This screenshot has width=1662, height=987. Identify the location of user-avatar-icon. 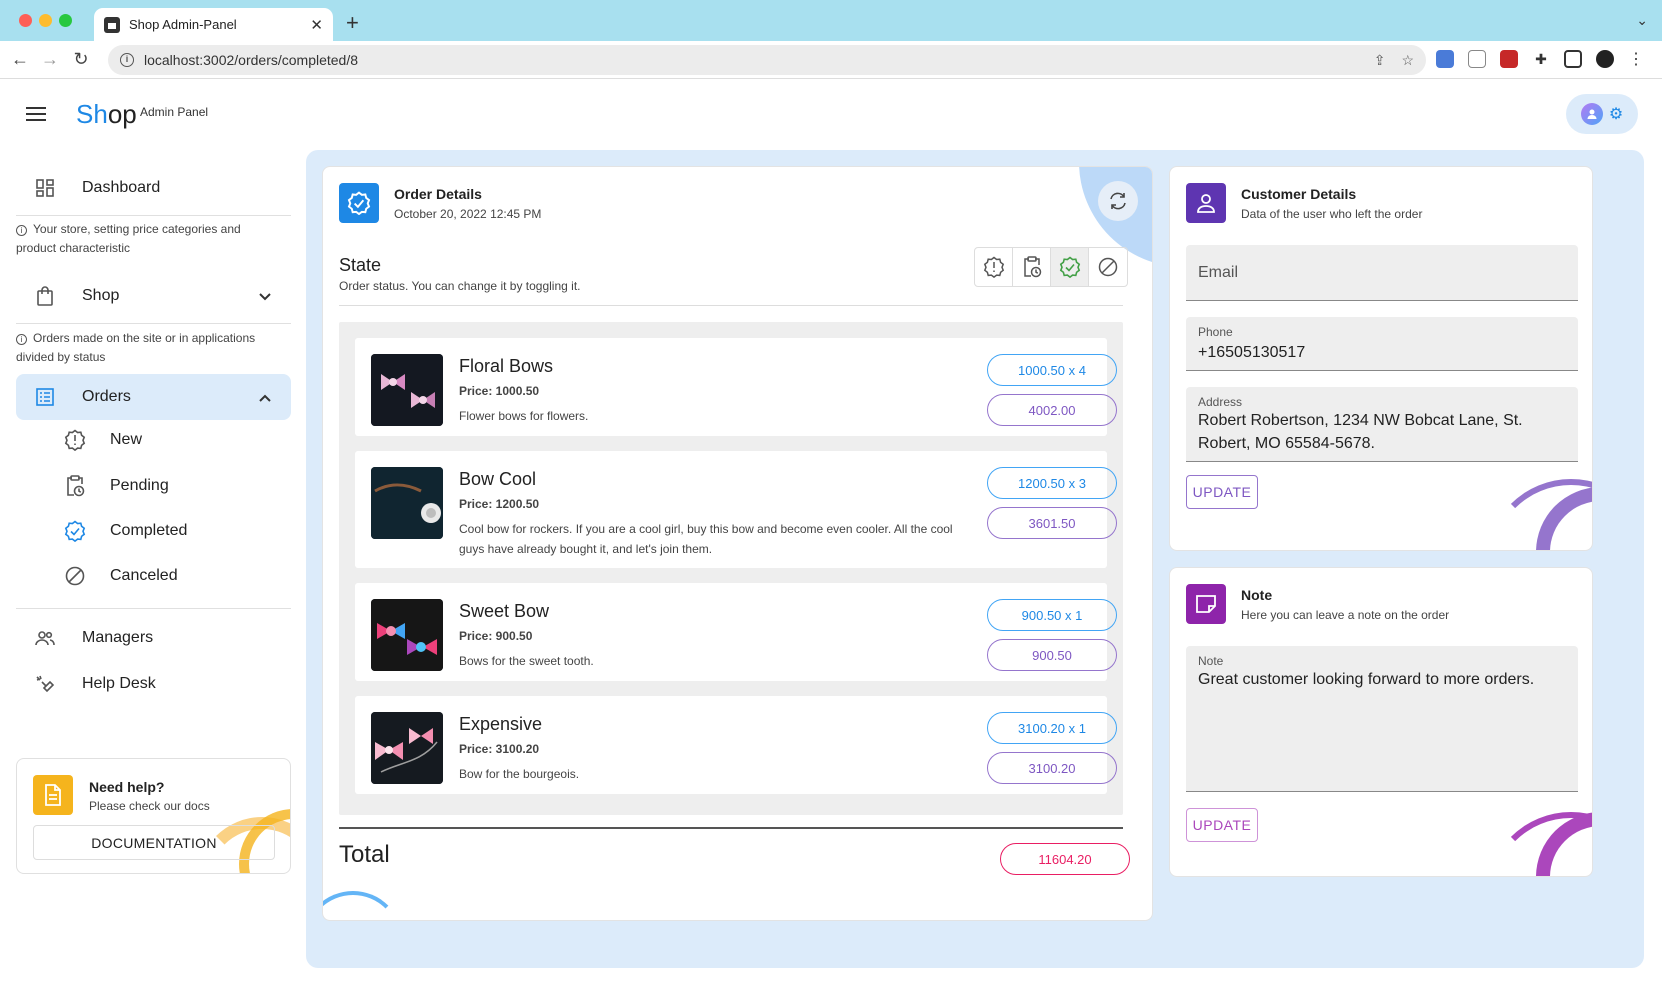
(1591, 114).